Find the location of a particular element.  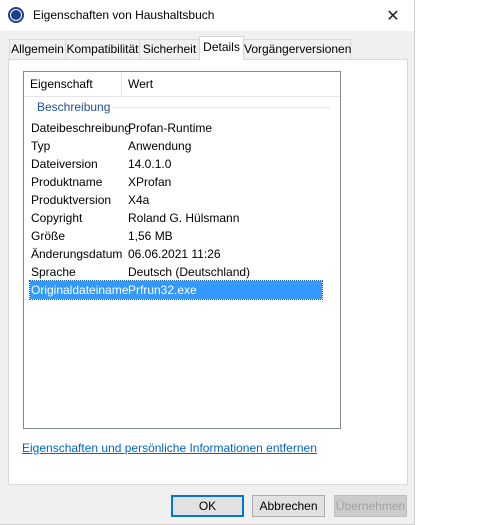

title-bar: Eigenschaften von Haushaltsbuch ✕ is located at coordinates (207, 15).